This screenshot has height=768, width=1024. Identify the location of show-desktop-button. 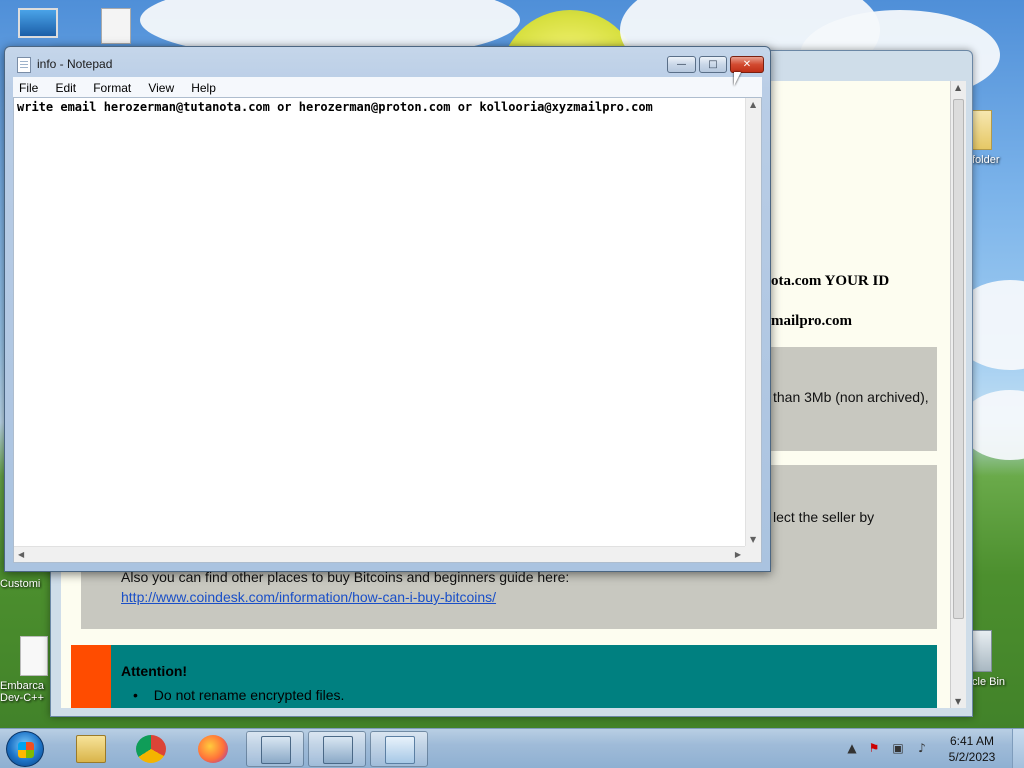
(1018, 748).